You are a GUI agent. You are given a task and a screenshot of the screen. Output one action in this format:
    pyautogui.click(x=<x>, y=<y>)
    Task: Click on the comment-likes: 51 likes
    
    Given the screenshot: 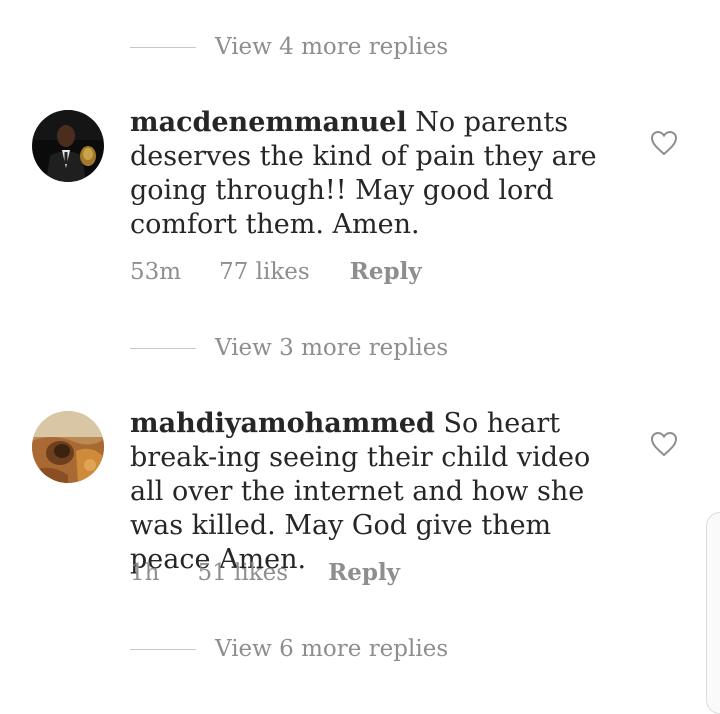 What is the action you would take?
    pyautogui.click(x=242, y=573)
    